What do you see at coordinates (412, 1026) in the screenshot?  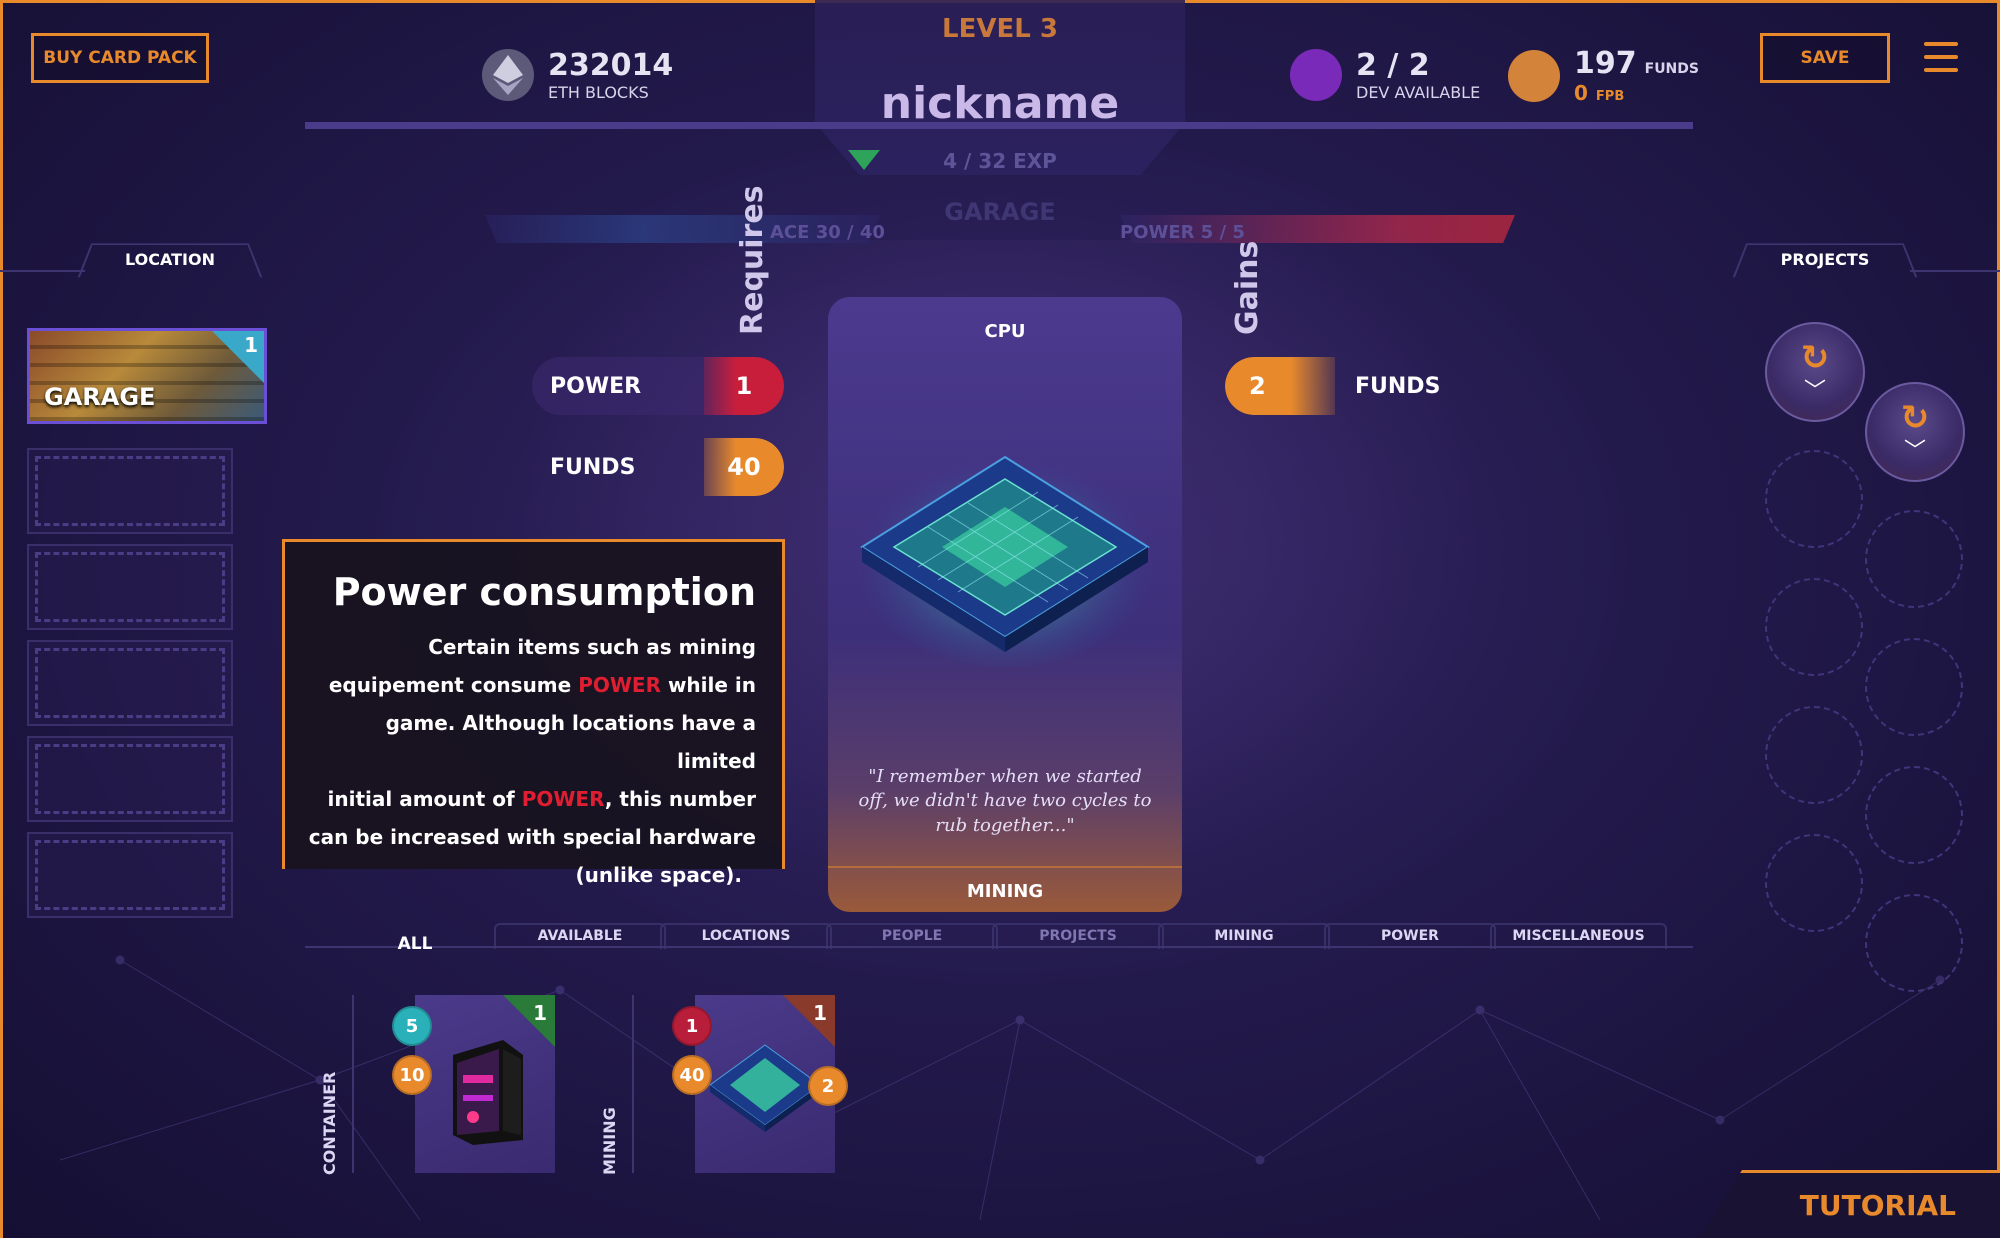 I see `space-badge: 5` at bounding box center [412, 1026].